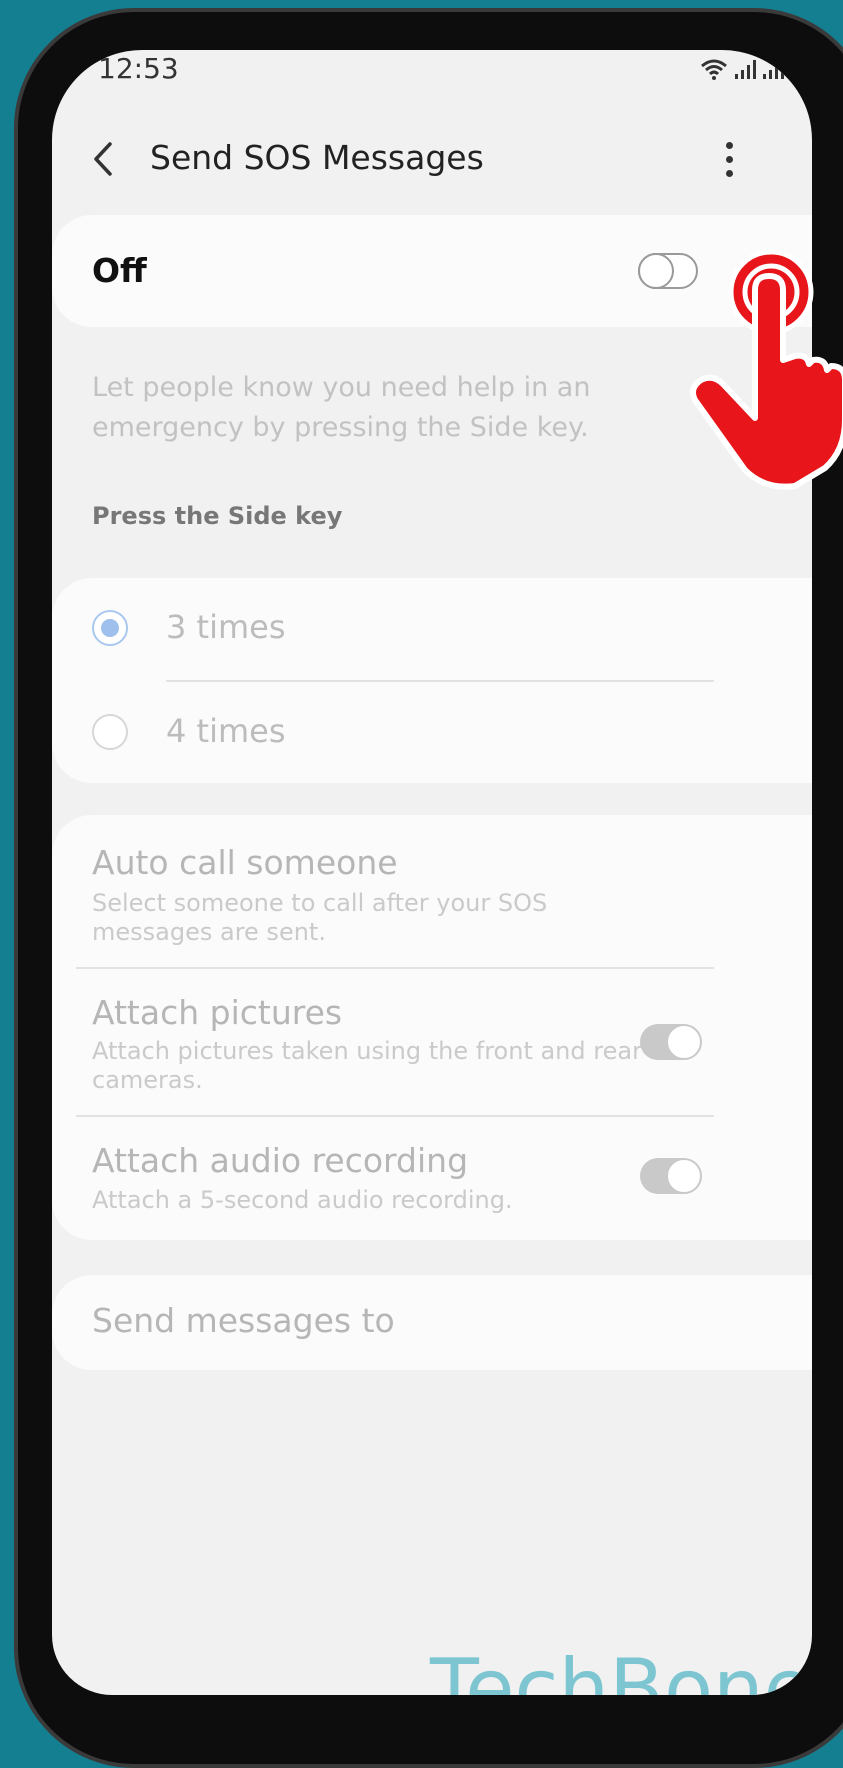  What do you see at coordinates (226, 627) in the screenshot?
I see `radio-label: 3 times` at bounding box center [226, 627].